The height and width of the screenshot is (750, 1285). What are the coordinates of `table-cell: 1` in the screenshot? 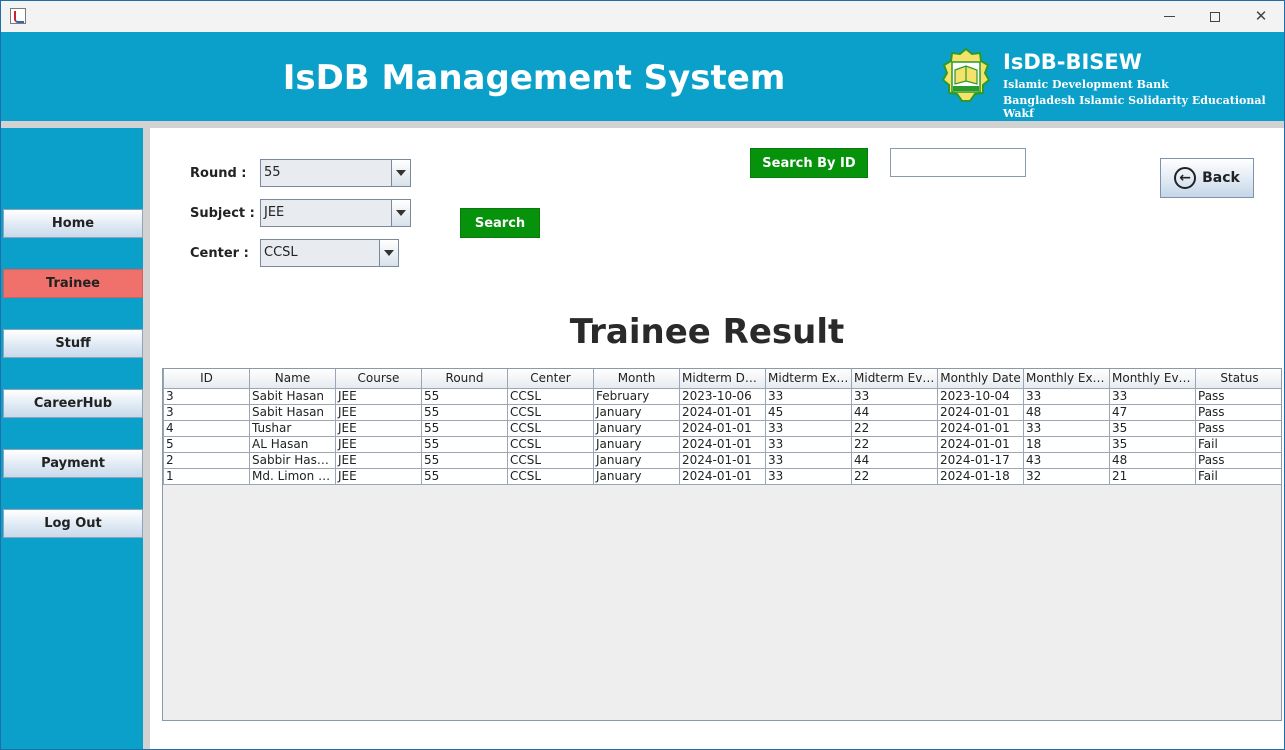 It's located at (206, 476).